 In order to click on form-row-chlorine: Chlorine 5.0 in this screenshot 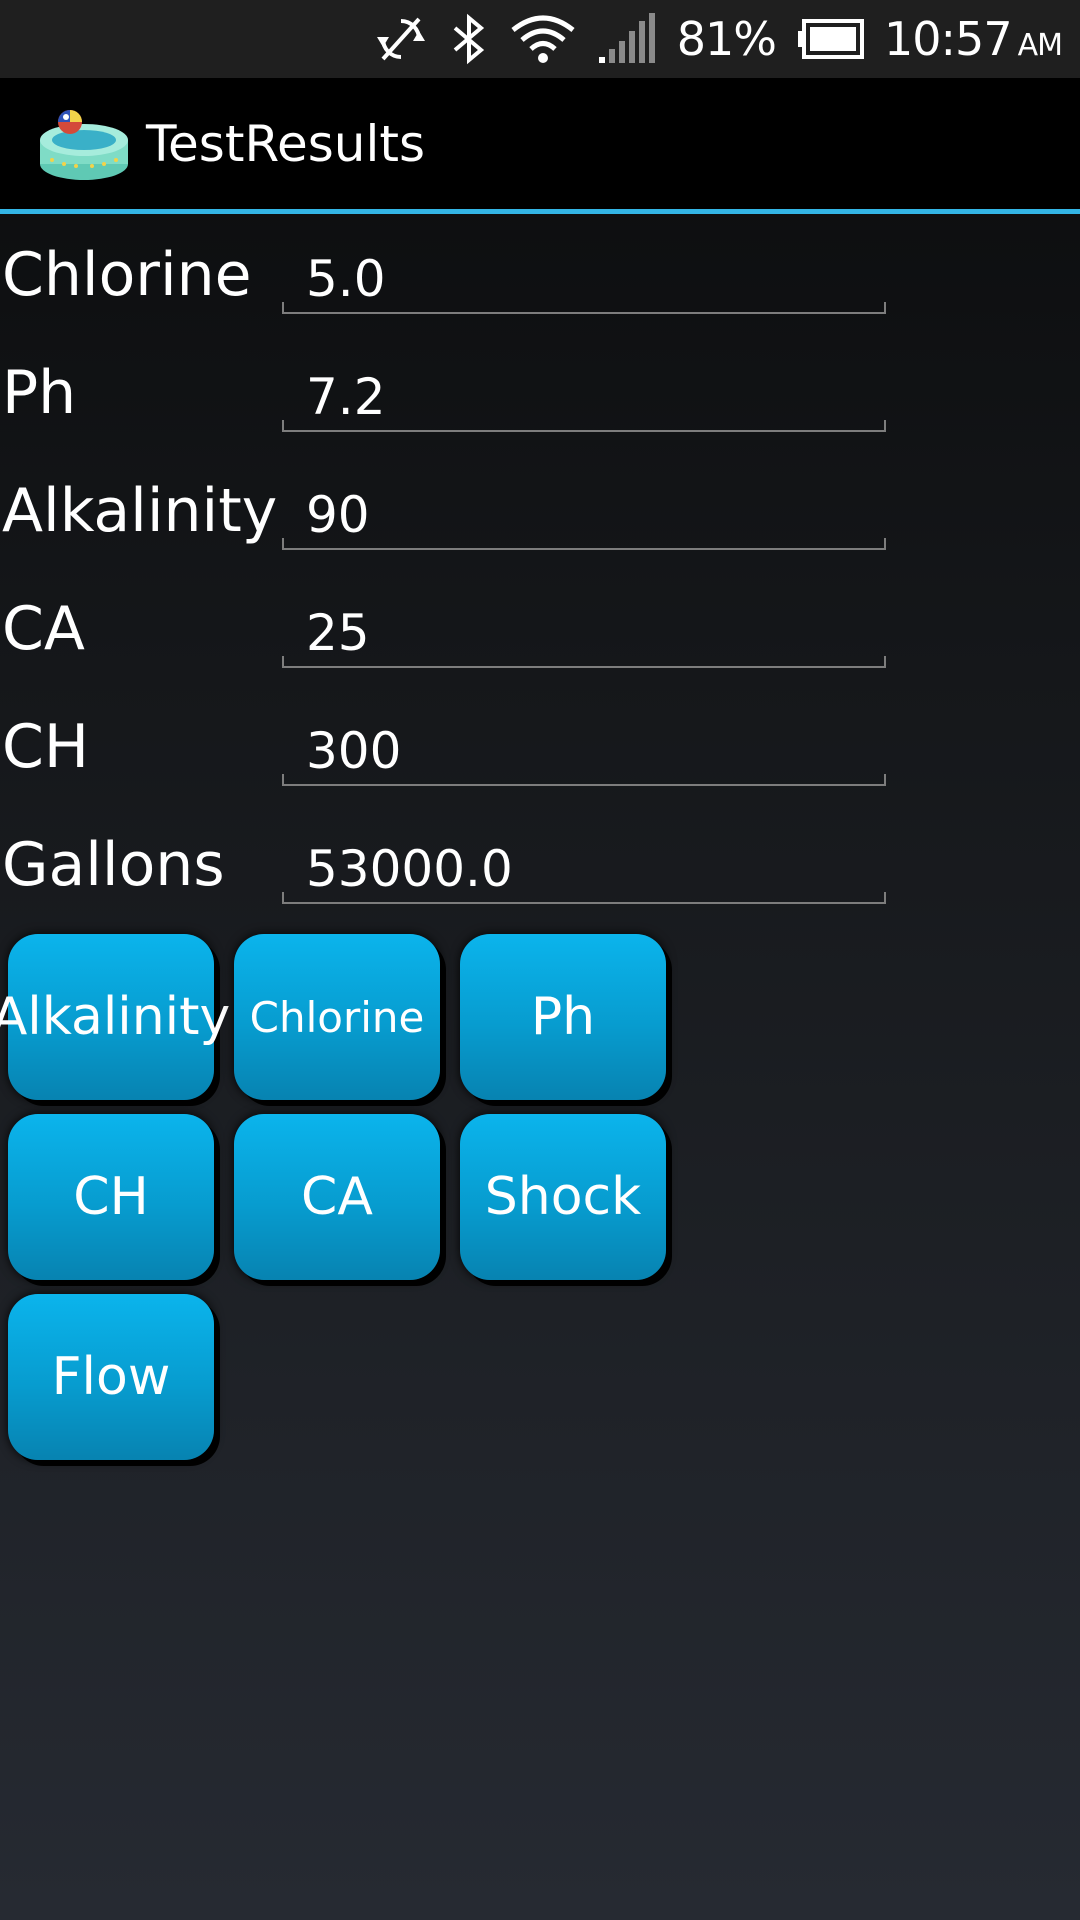, I will do `click(540, 277)`.